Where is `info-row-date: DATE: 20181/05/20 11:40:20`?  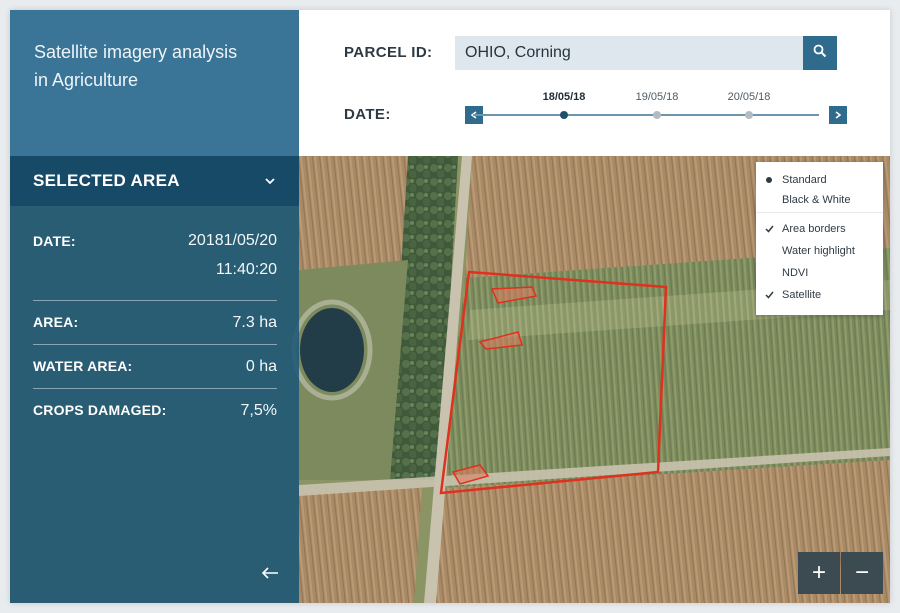 info-row-date: DATE: 20181/05/20 11:40:20 is located at coordinates (155, 261).